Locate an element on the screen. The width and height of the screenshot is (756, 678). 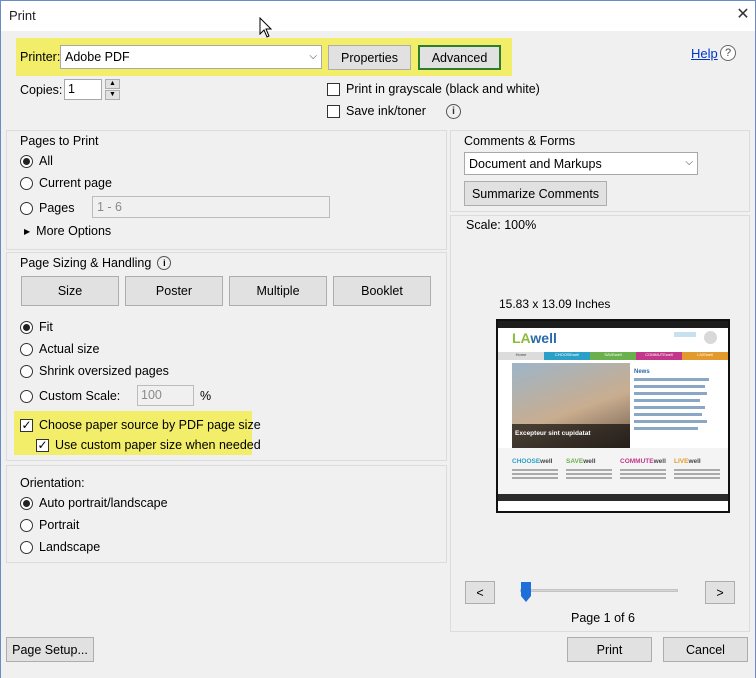
save-ink-option: Save ink/toner is located at coordinates (376, 111).